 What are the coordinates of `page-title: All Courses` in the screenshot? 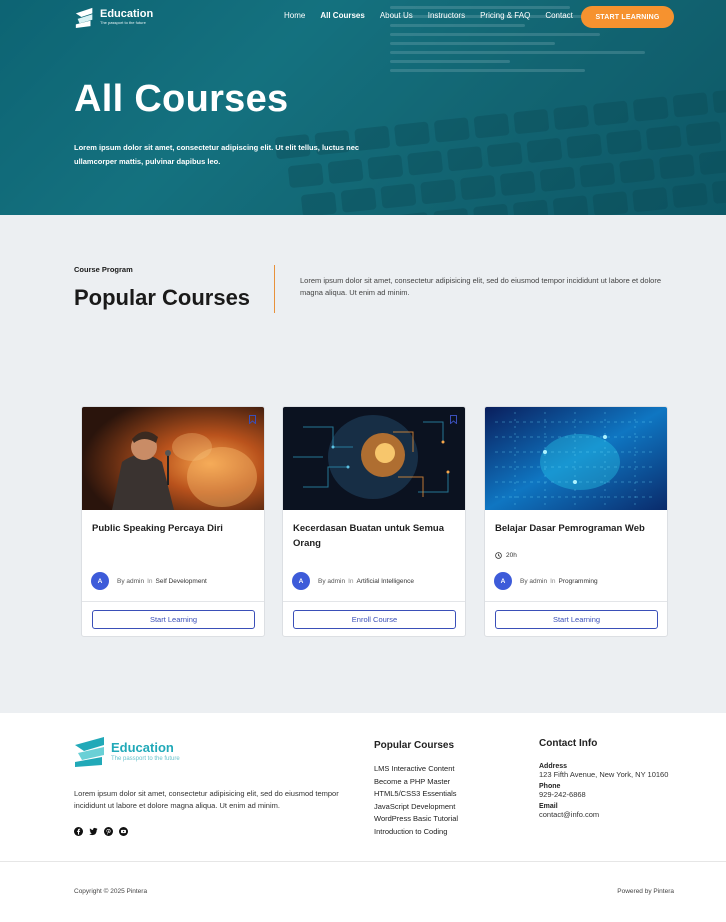 It's located at (181, 99).